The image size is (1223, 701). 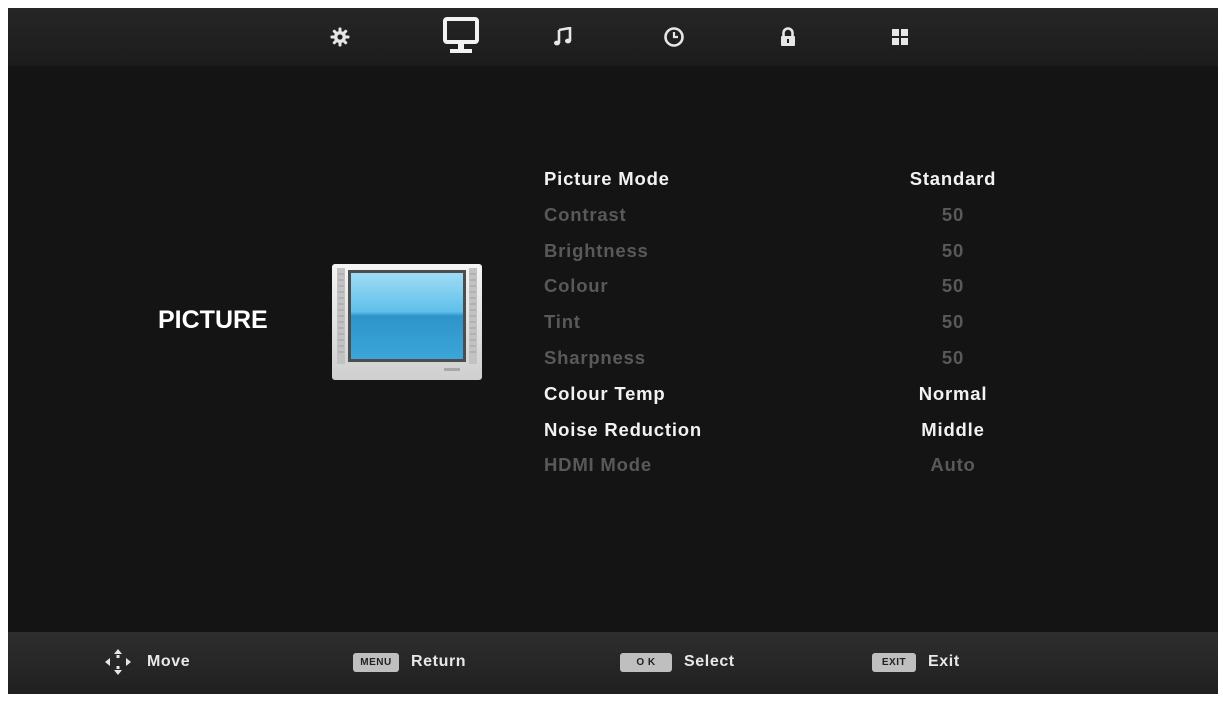 I want to click on section-title: PICTURE, so click(x=213, y=320).